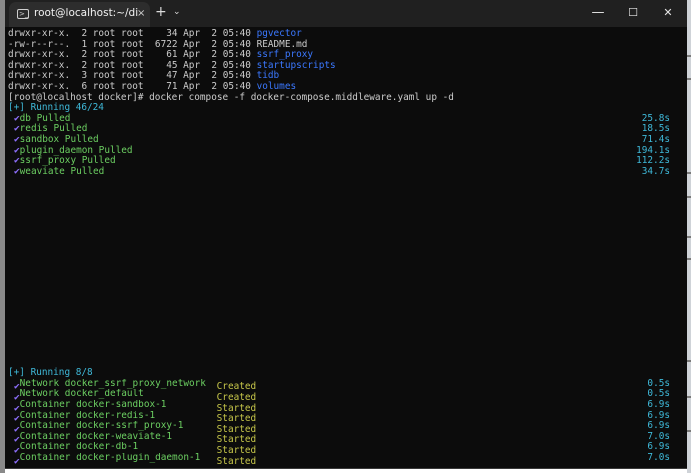  Describe the element at coordinates (598, 13) in the screenshot. I see `minimize-button: —` at that location.